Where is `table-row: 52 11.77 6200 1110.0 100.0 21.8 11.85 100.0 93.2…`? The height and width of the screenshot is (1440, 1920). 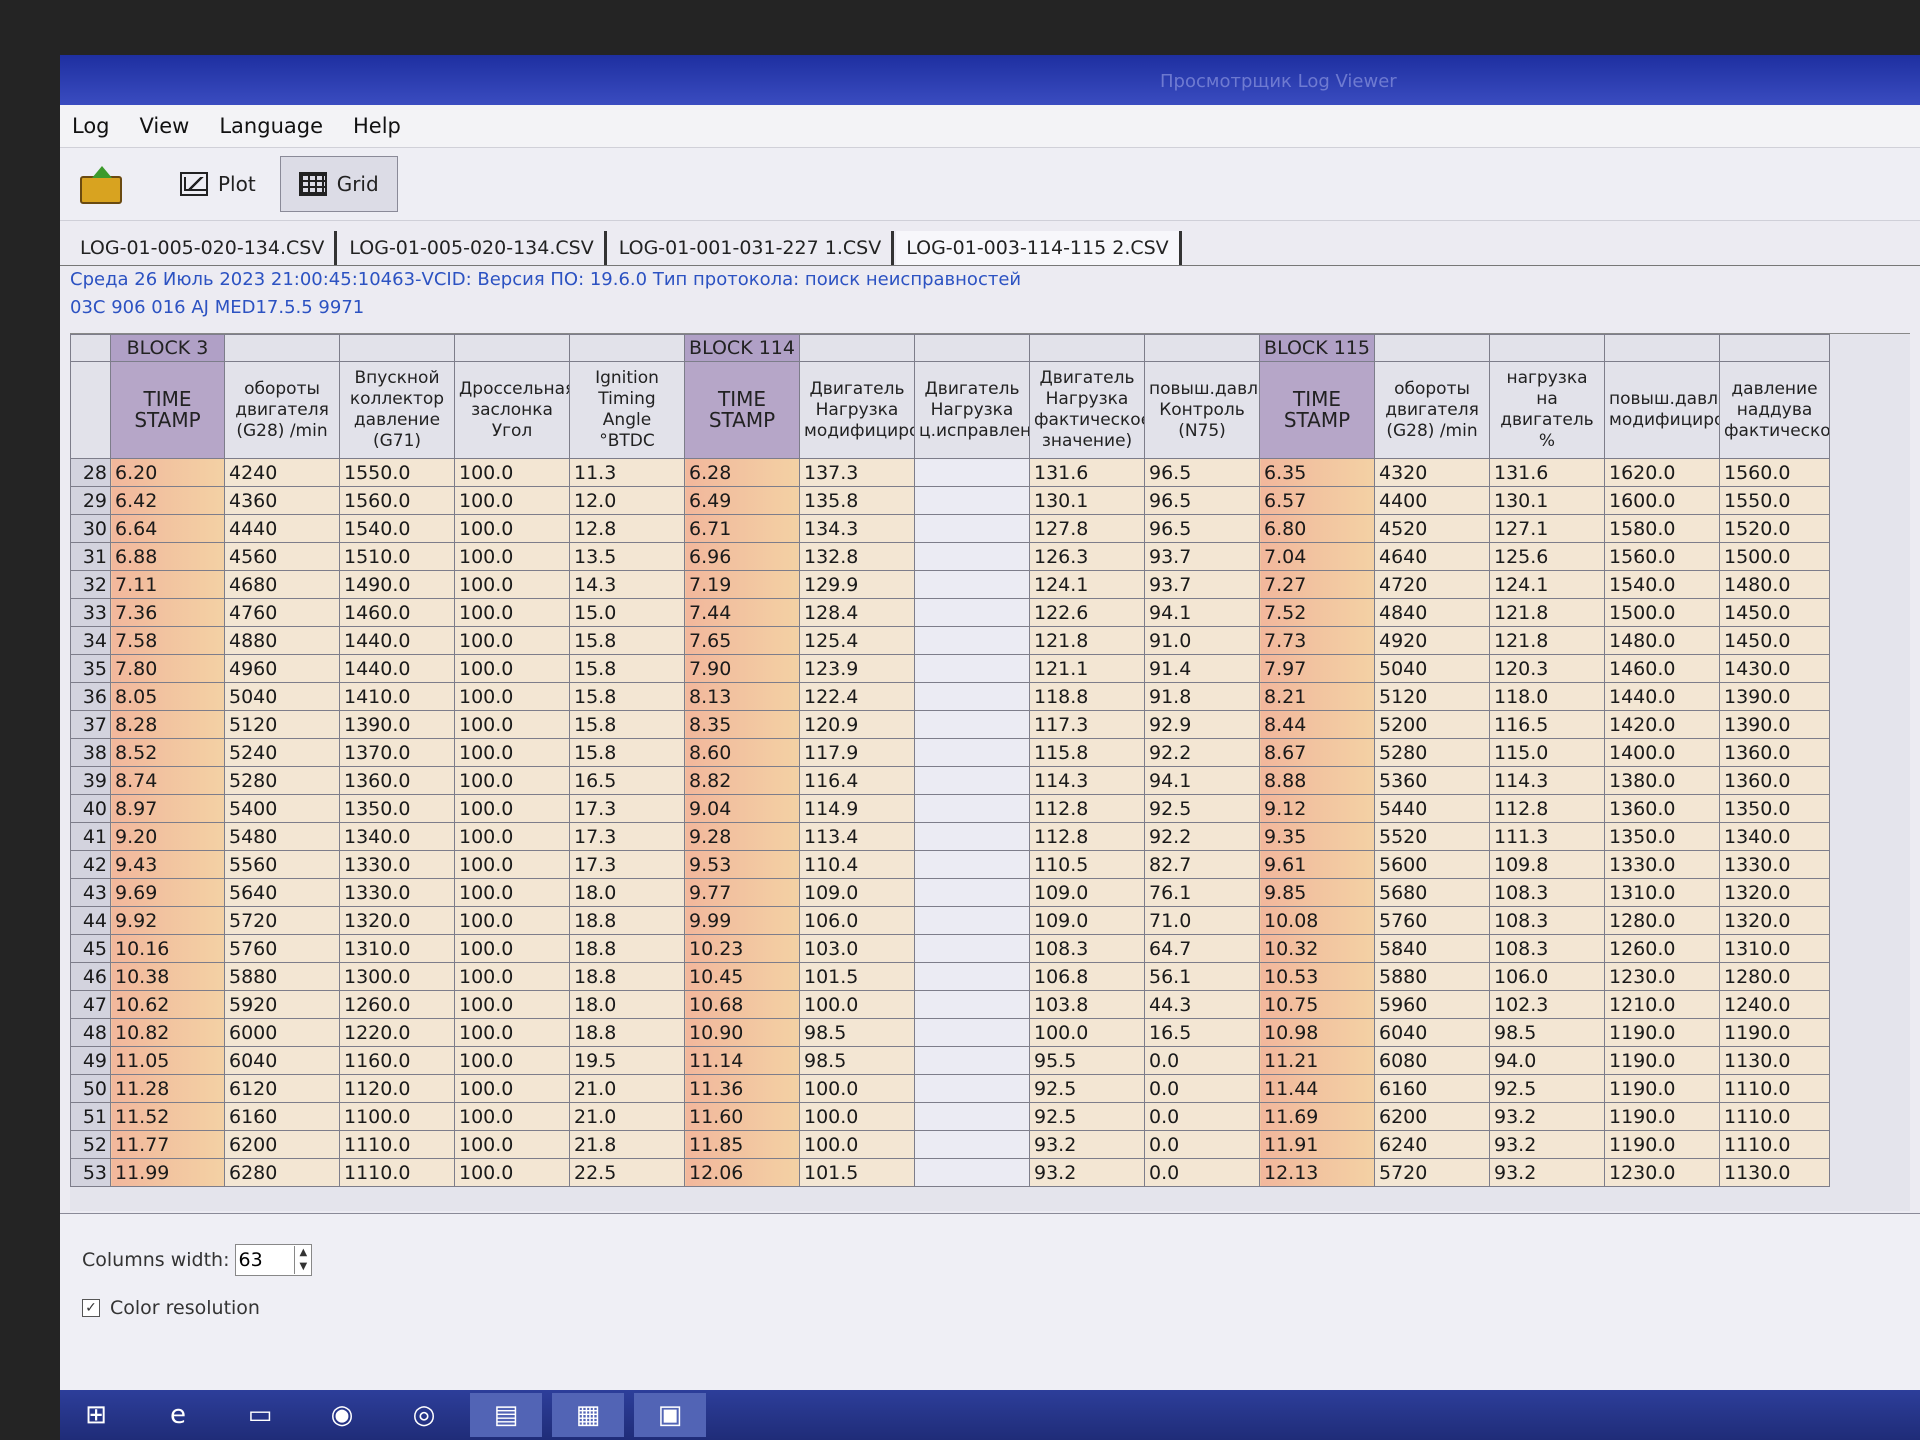 table-row: 52 11.77 6200 1110.0 100.0 21.8 11.85 100.0 93.2… is located at coordinates (950, 1144).